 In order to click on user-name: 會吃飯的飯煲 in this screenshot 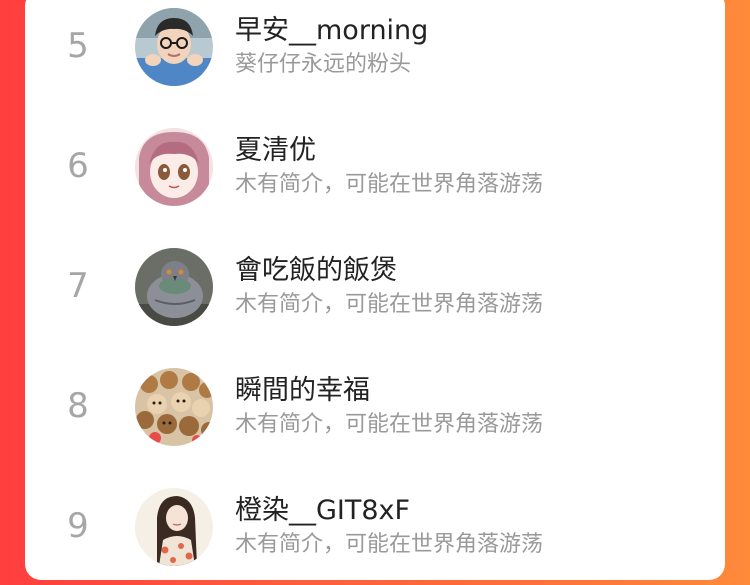, I will do `click(316, 267)`.